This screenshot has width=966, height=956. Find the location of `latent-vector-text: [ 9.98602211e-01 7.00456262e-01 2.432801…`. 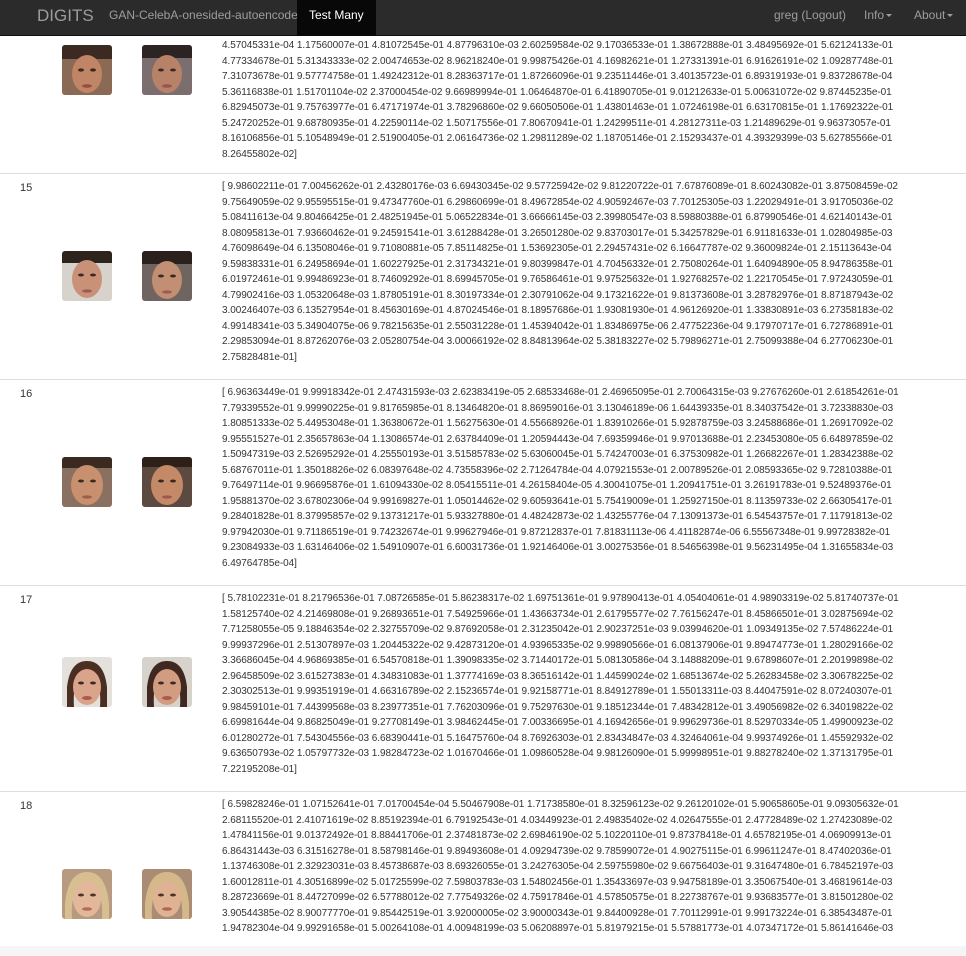

latent-vector-text: [ 9.98602211e-01 7.00456262e-01 2.432801… is located at coordinates (560, 272).